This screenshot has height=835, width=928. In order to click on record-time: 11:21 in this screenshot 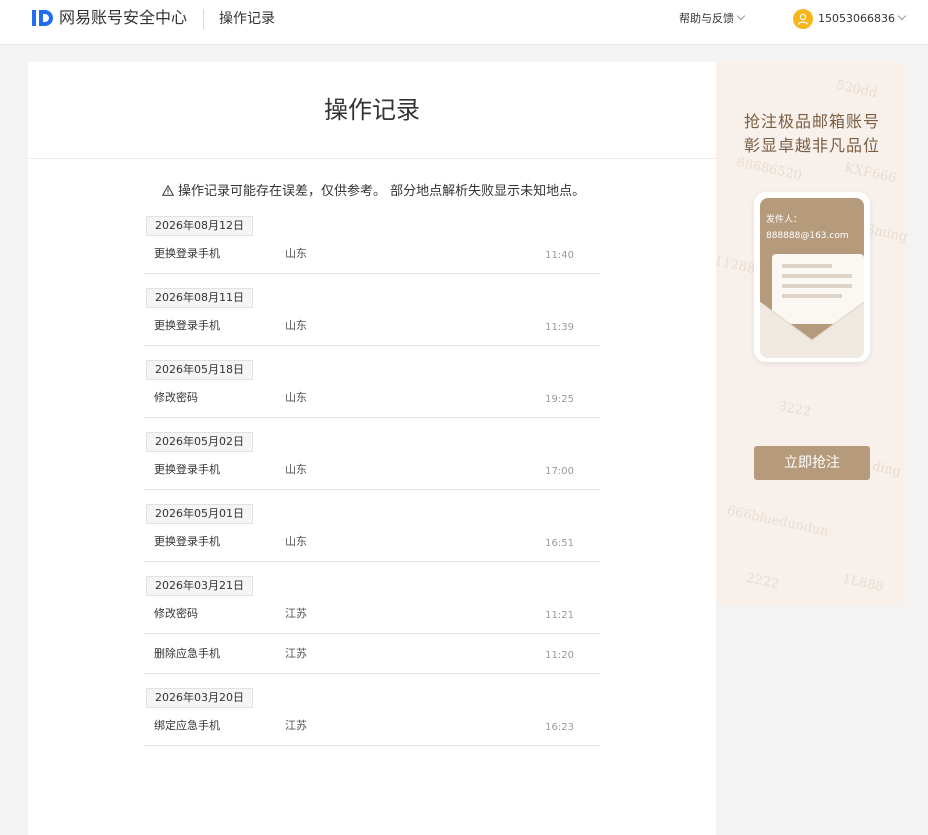, I will do `click(559, 615)`.